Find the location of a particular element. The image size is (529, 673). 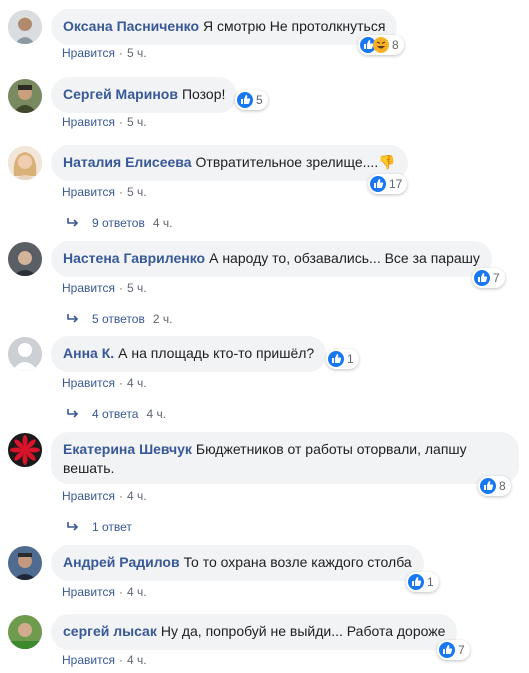

comment-text: То то охрана возле каждого столба is located at coordinates (297, 562).